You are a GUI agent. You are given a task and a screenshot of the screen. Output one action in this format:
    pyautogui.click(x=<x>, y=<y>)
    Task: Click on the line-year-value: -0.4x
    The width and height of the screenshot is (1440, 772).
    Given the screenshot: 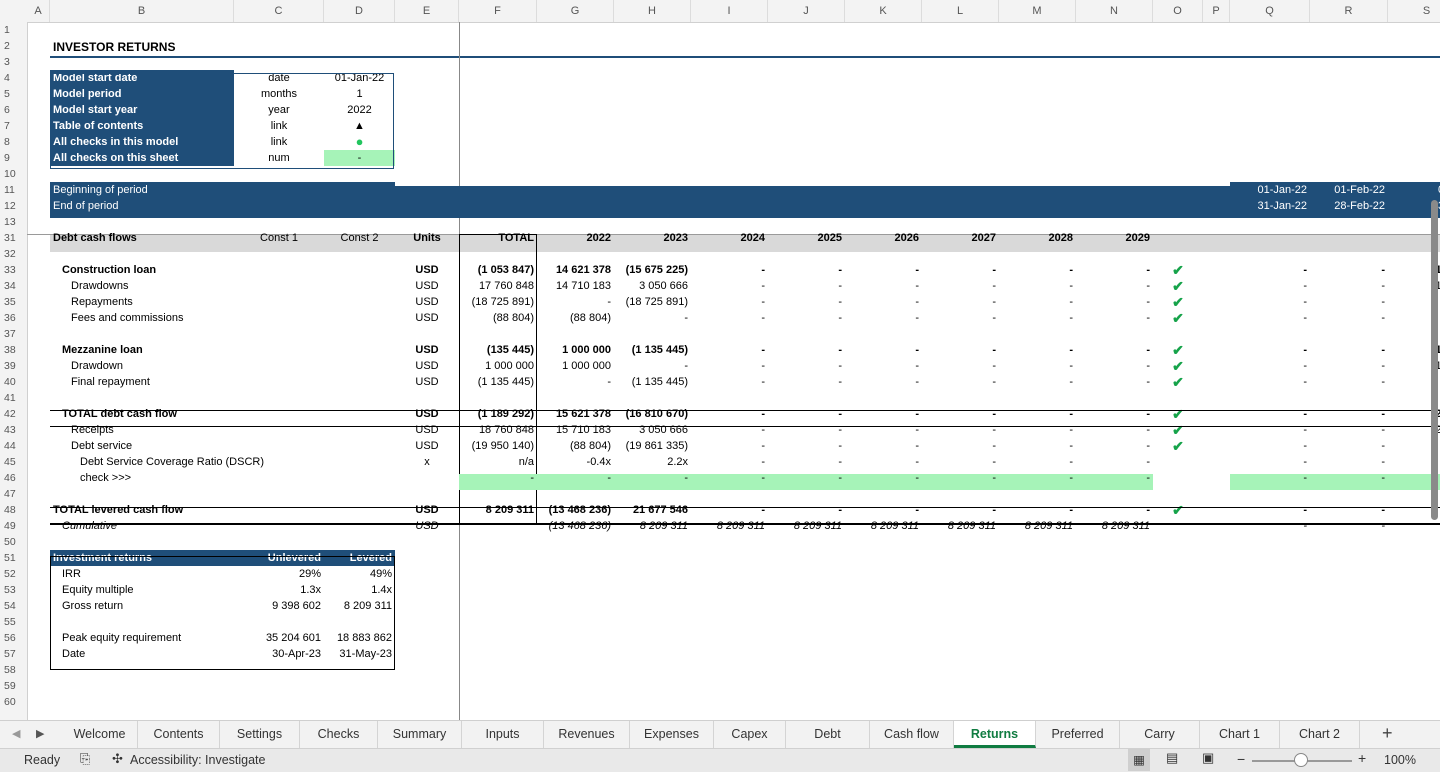 What is the action you would take?
    pyautogui.click(x=575, y=462)
    